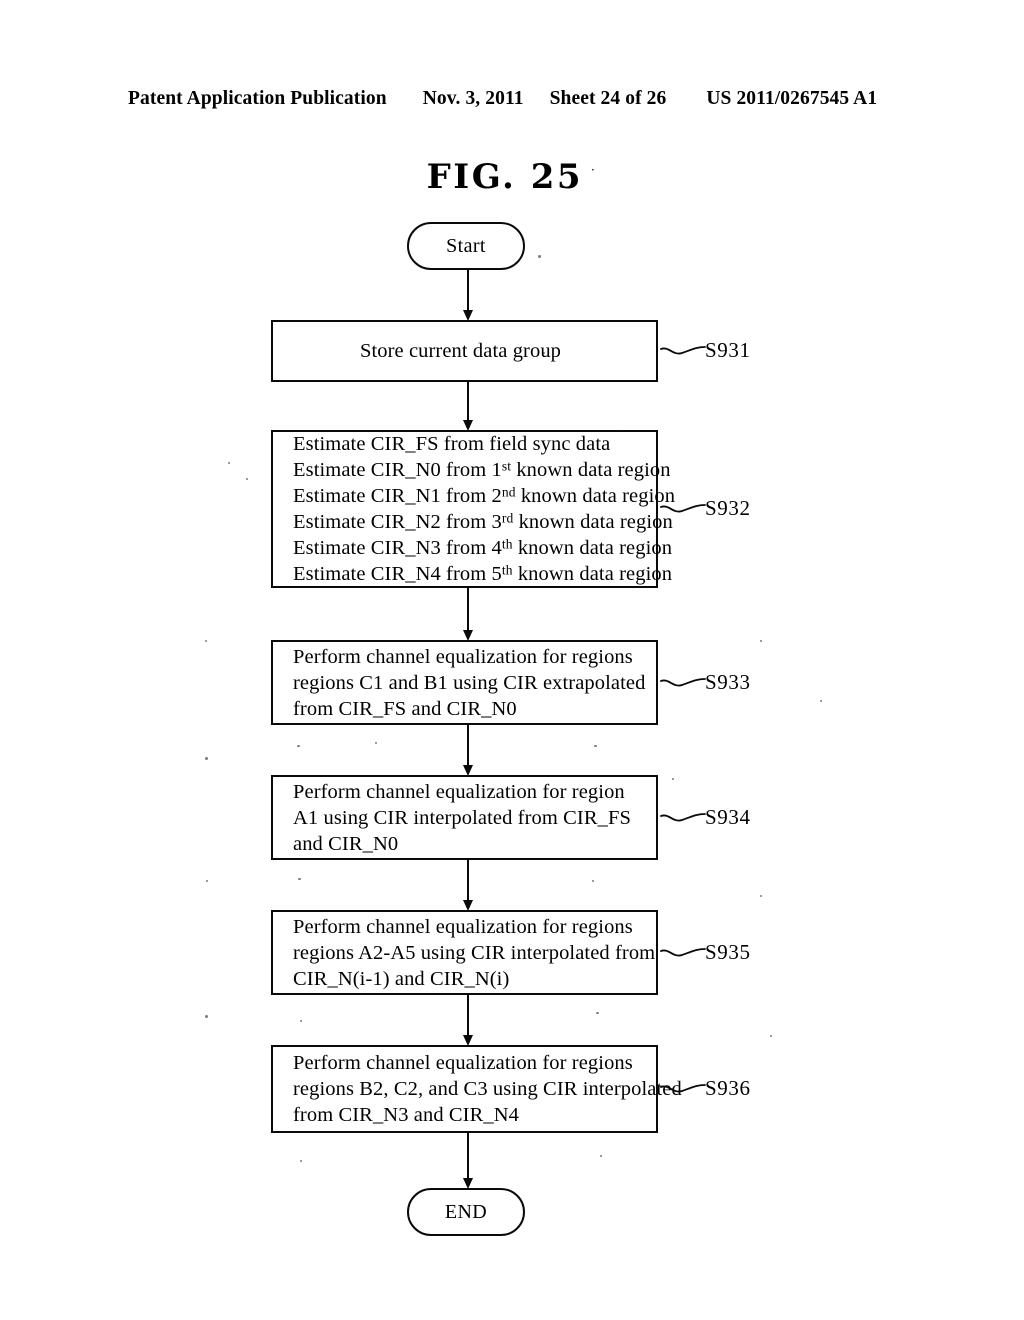  Describe the element at coordinates (508, 492) in the screenshot. I see `ordinal-suffix: nd` at that location.